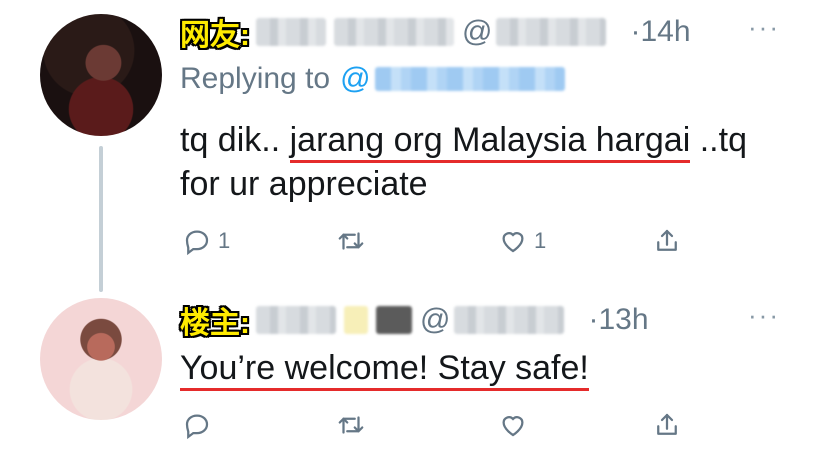 Image resolution: width=828 pixels, height=450 pixels. What do you see at coordinates (490, 142) in the screenshot?
I see `highlighted-text: jarang org Malaysia hargai` at bounding box center [490, 142].